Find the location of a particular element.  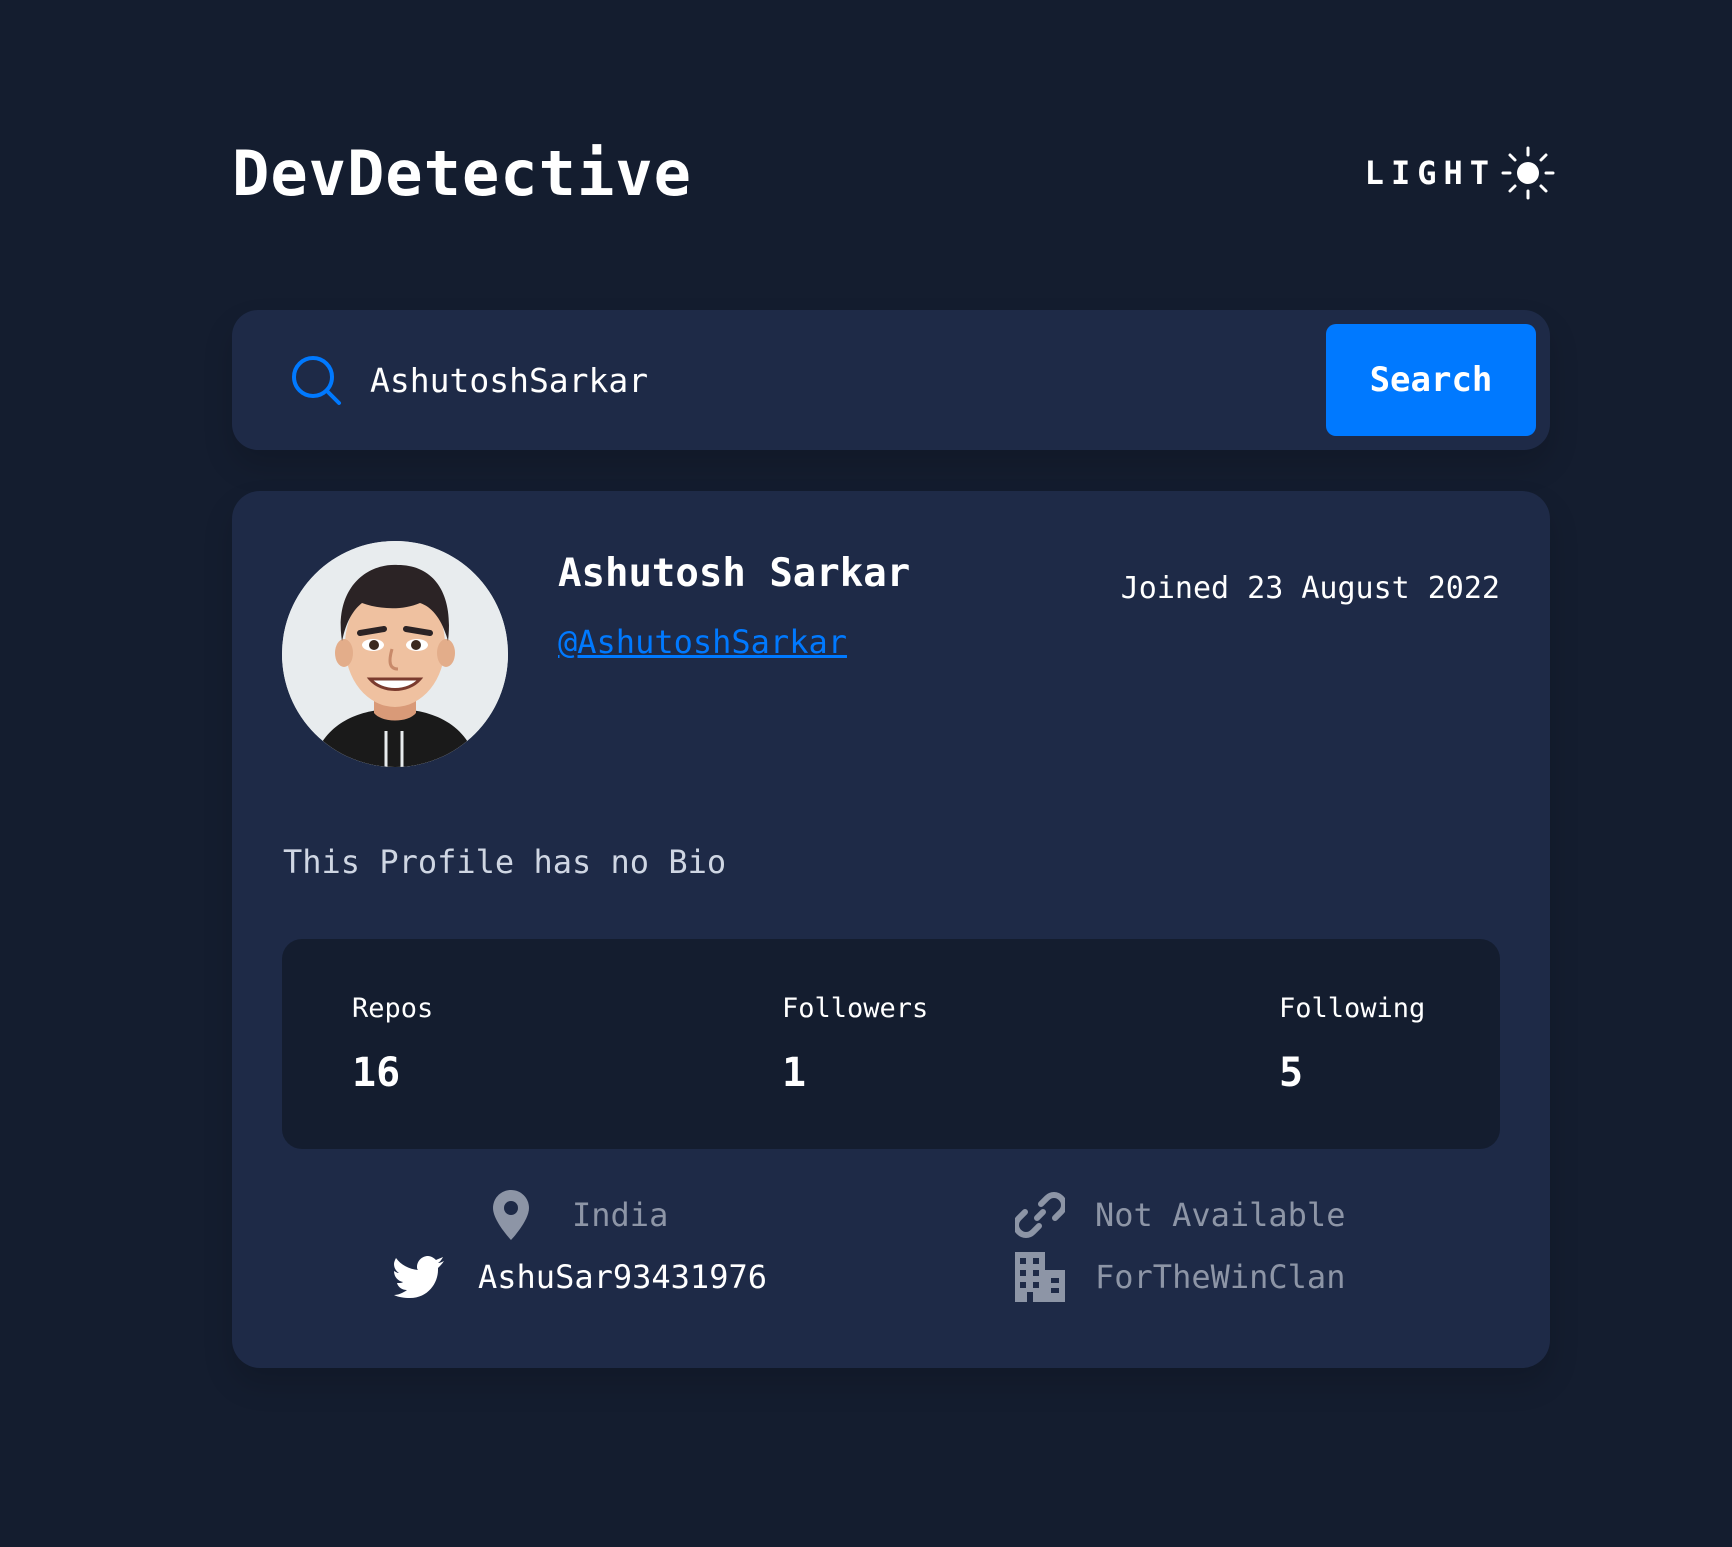

location-row: India is located at coordinates (577, 1215).